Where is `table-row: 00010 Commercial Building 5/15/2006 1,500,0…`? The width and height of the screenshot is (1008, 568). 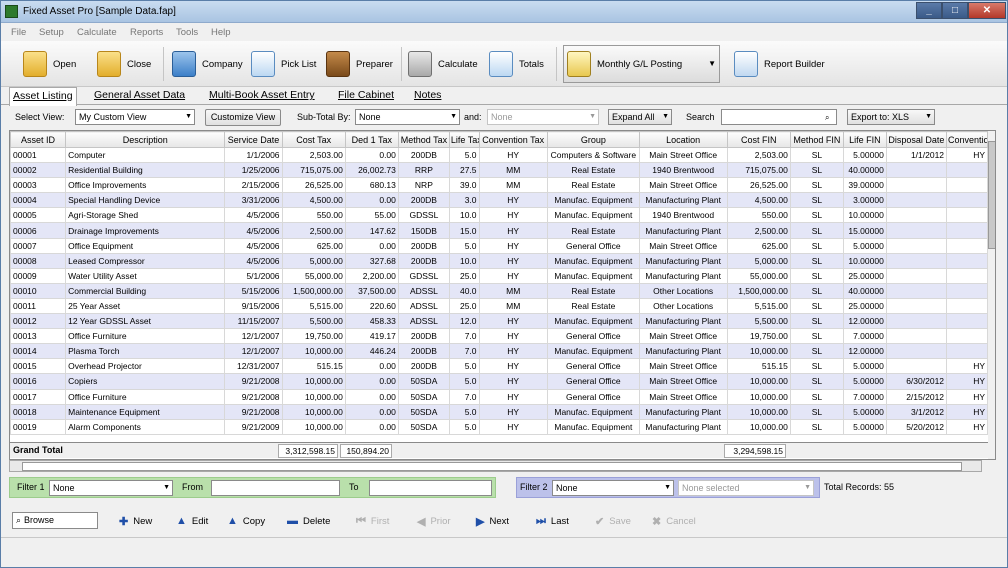 table-row: 00010 Commercial Building 5/15/2006 1,500,0… is located at coordinates (499, 290).